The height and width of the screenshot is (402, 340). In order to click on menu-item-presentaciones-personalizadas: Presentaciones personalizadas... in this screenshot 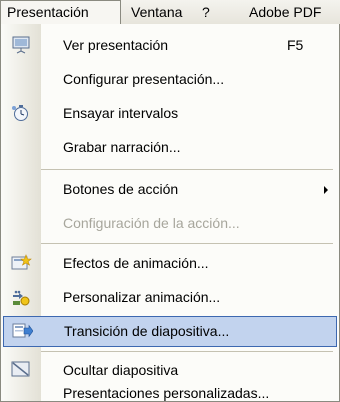, I will do `click(170, 393)`.